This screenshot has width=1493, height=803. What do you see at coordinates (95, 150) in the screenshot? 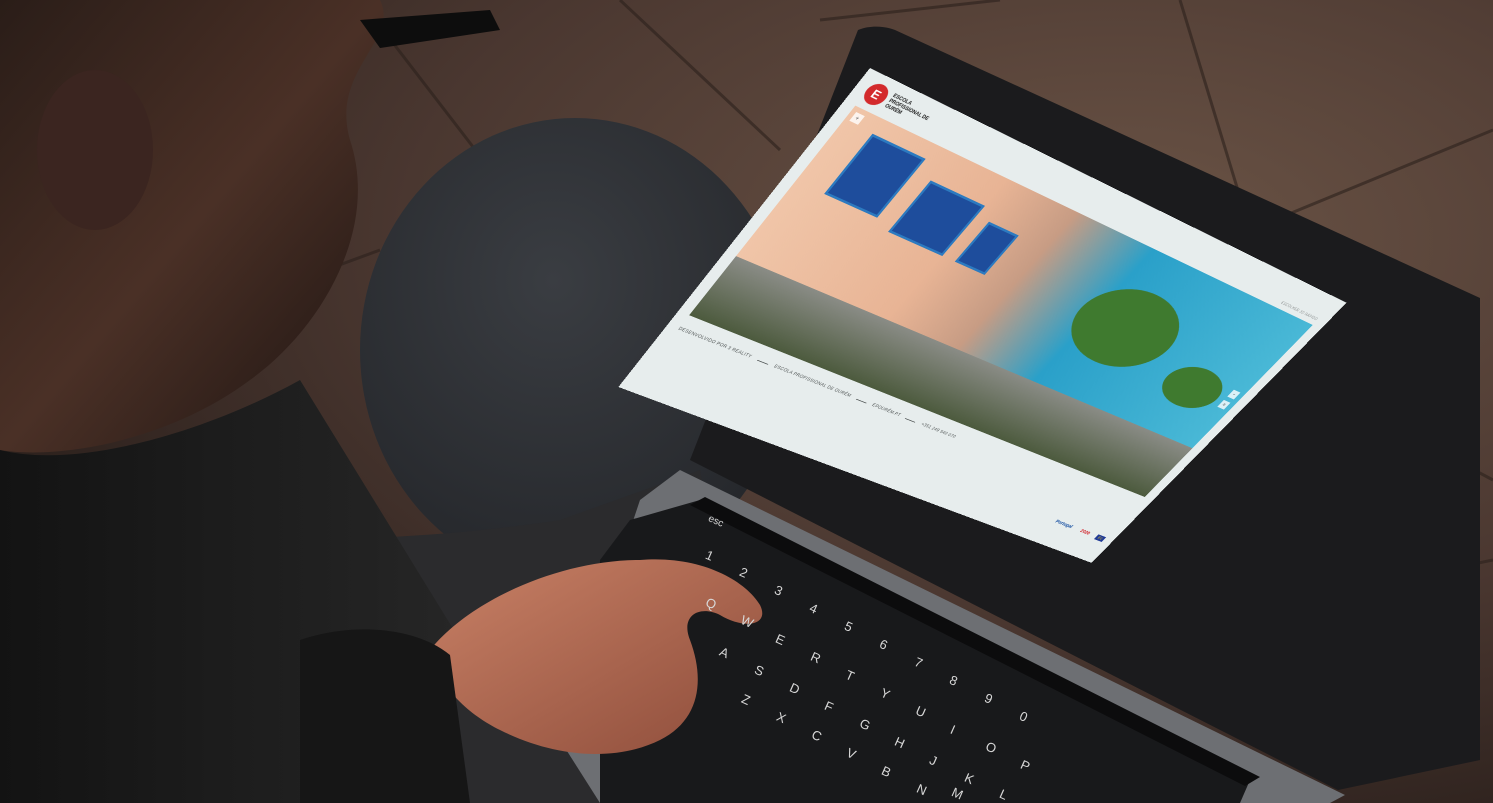
I see `person-ear` at bounding box center [95, 150].